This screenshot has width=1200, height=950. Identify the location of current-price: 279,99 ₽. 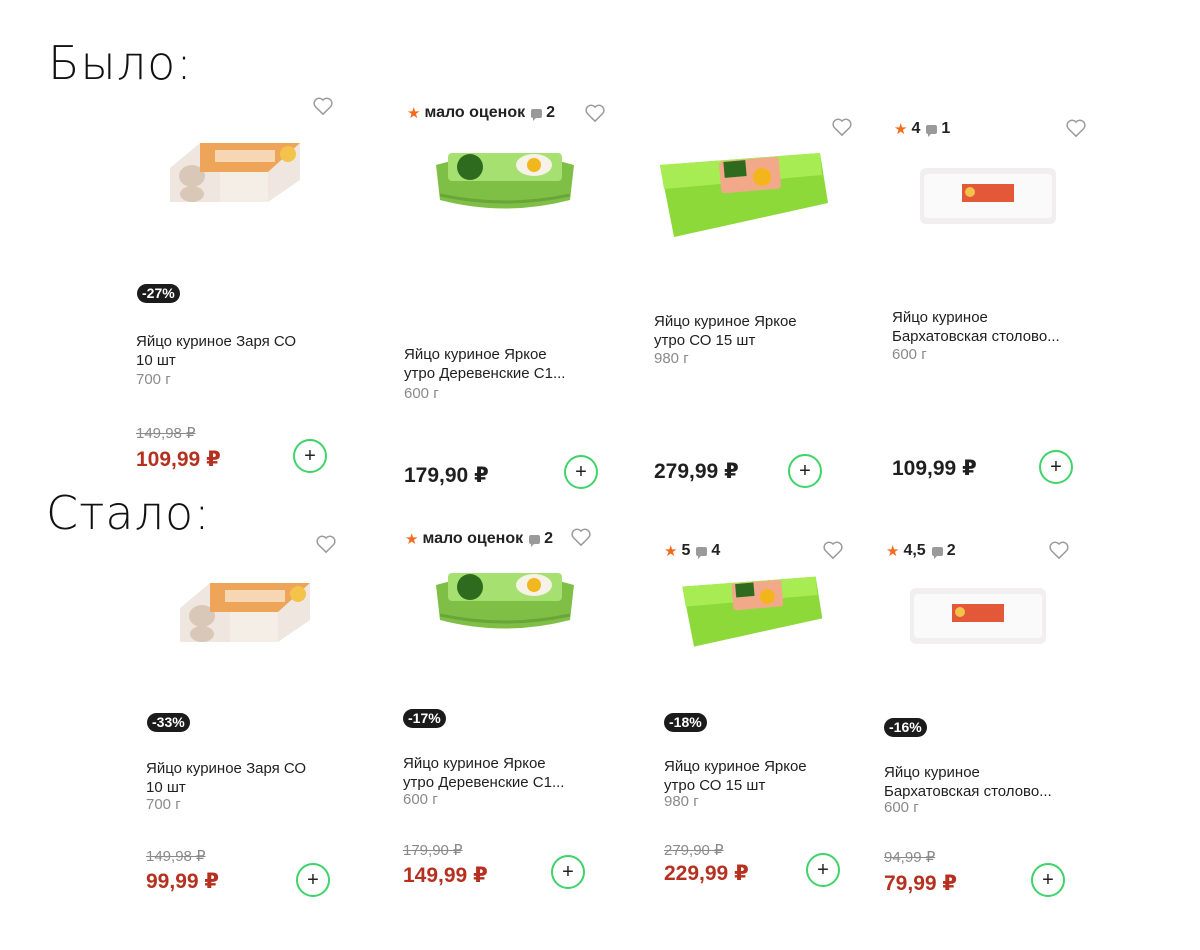
(696, 471).